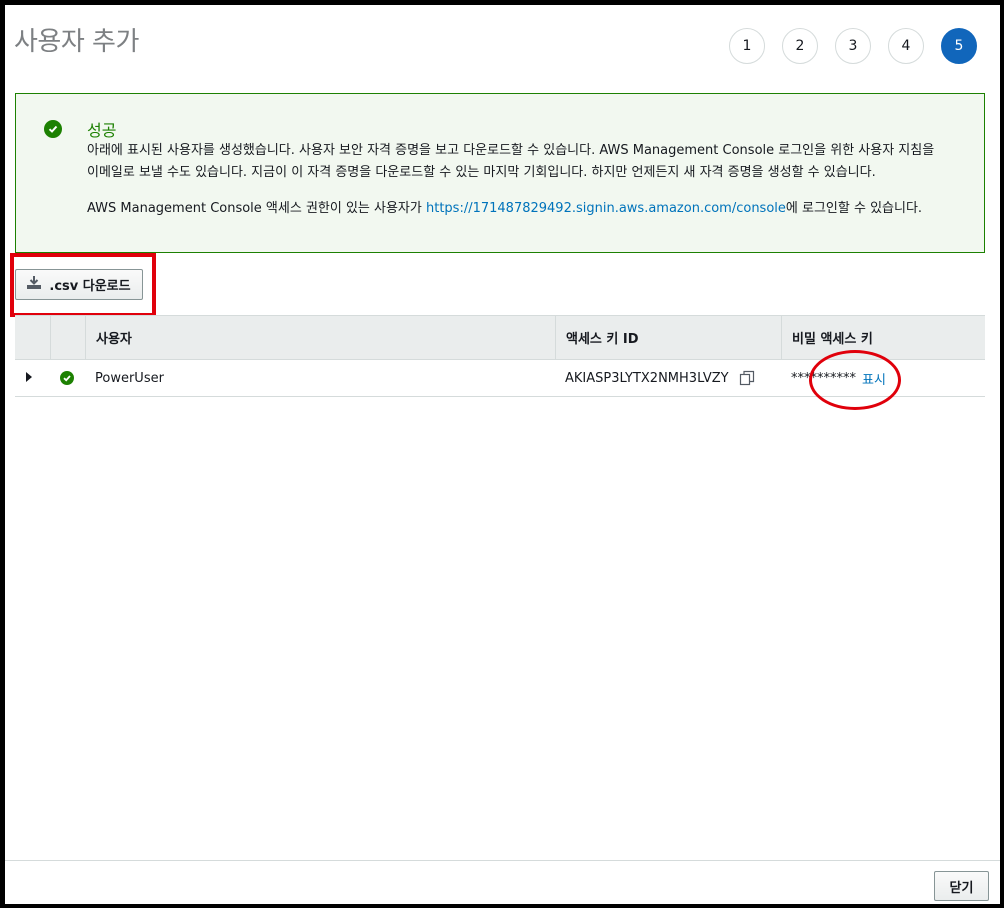  I want to click on user-name: PowerUser, so click(129, 378).